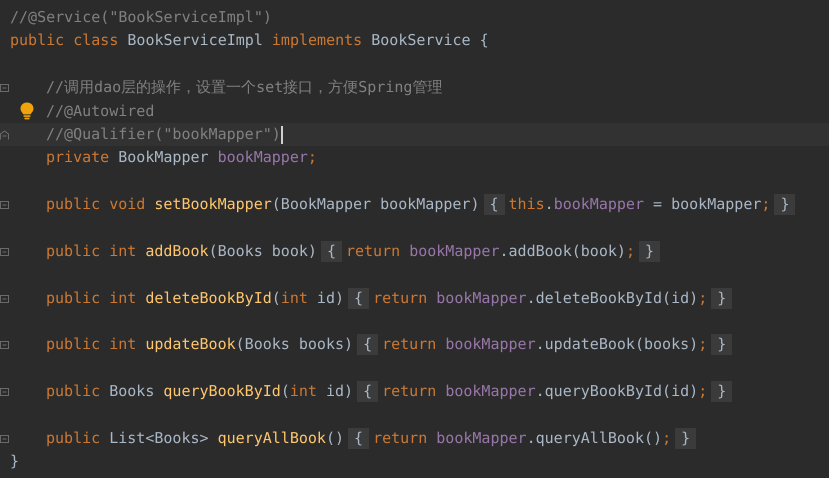 The width and height of the screenshot is (829, 478). Describe the element at coordinates (563, 251) in the screenshot. I see `code-text: .addBook(book)` at that location.